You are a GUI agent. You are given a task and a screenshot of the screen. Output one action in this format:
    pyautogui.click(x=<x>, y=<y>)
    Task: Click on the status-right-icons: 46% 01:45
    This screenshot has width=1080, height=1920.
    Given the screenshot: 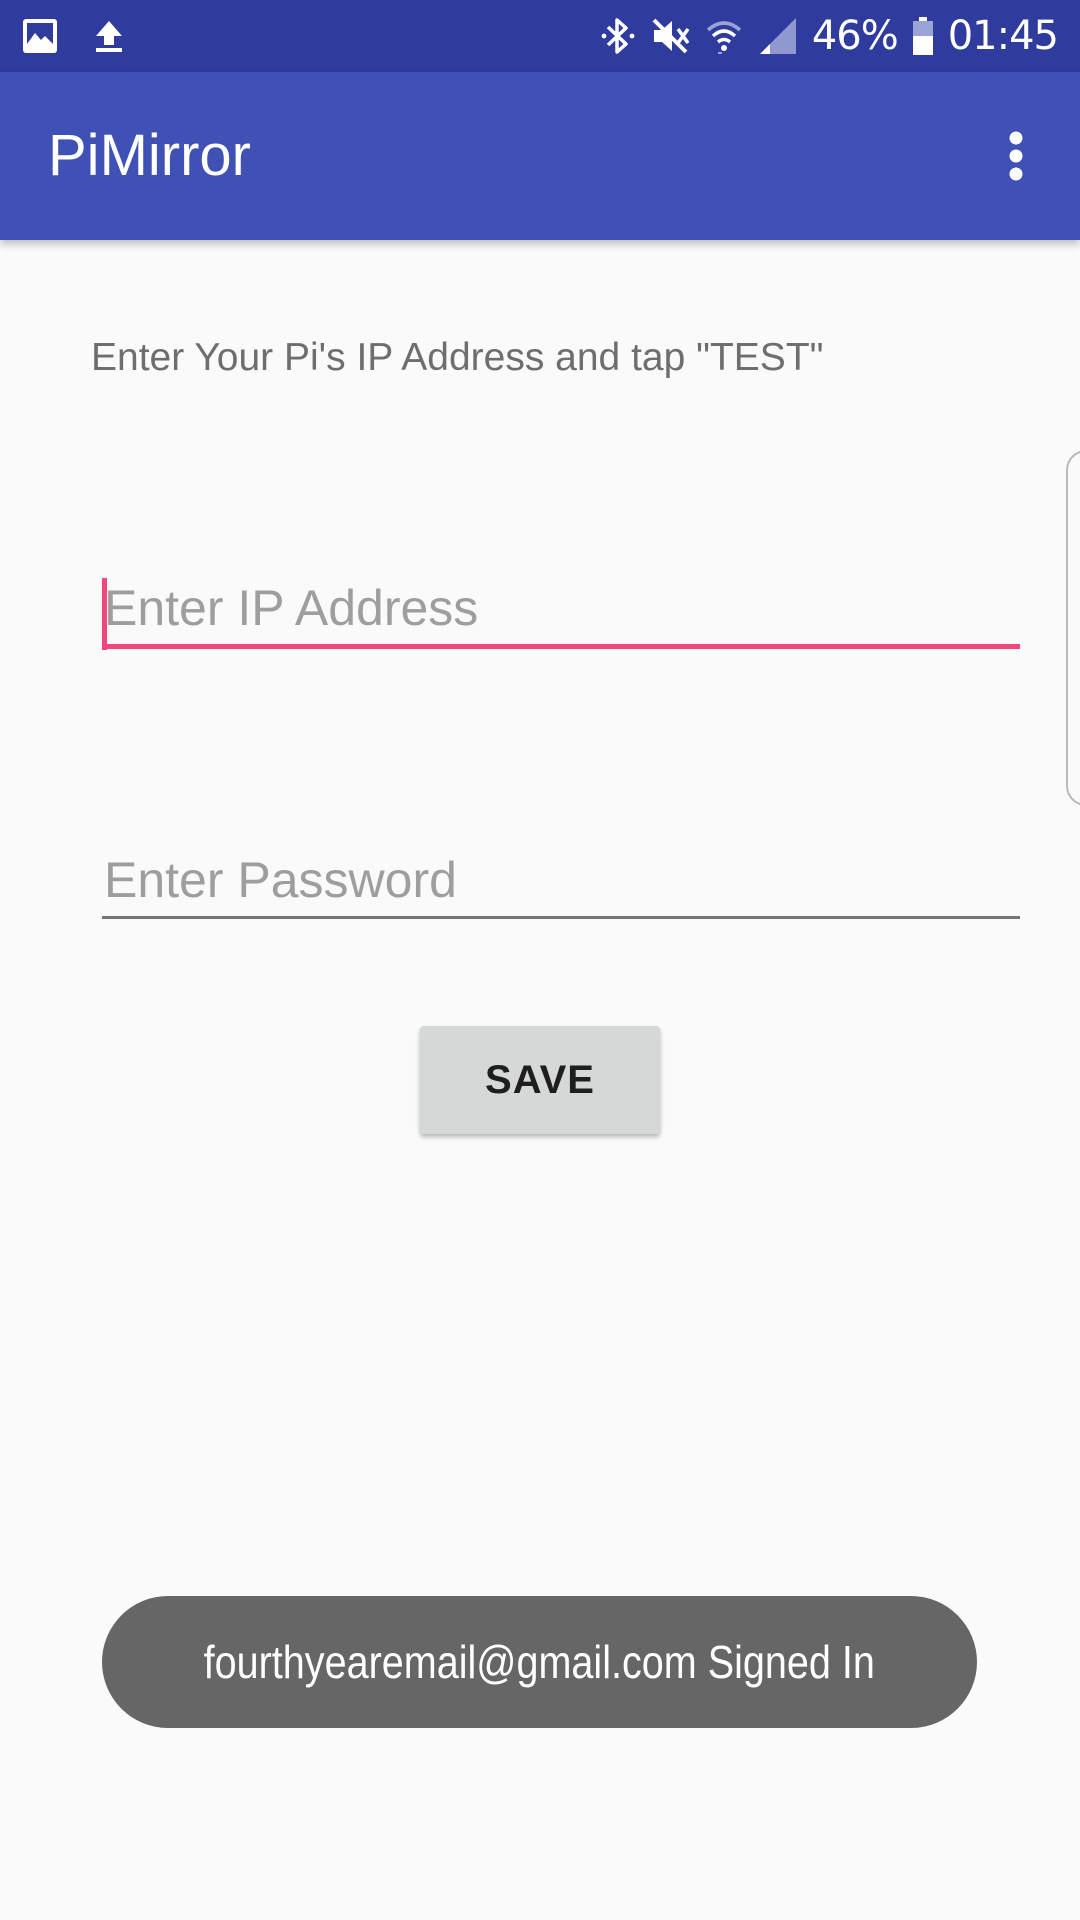 What is the action you would take?
    pyautogui.click(x=829, y=36)
    